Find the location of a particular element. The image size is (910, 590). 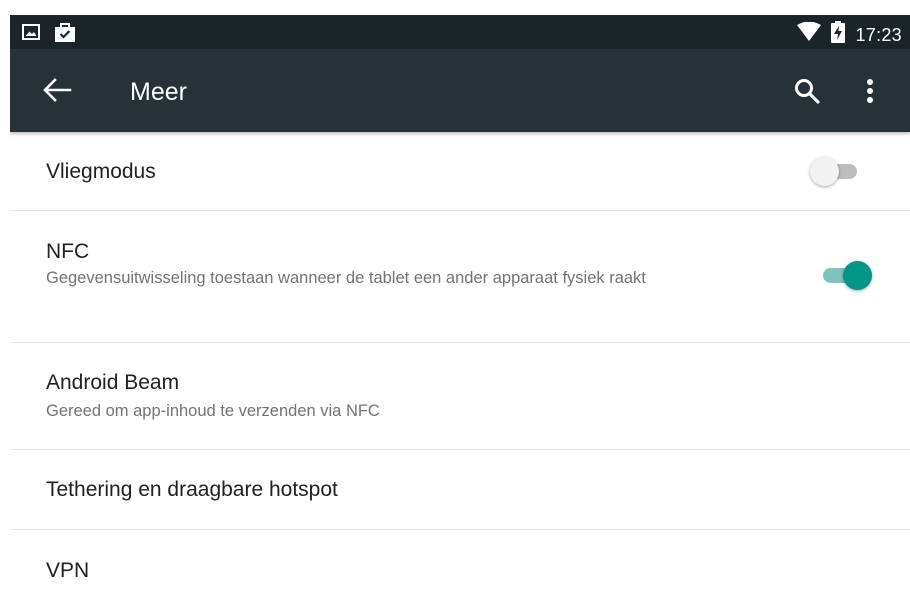

airplane-mode-toggle is located at coordinates (836, 171).